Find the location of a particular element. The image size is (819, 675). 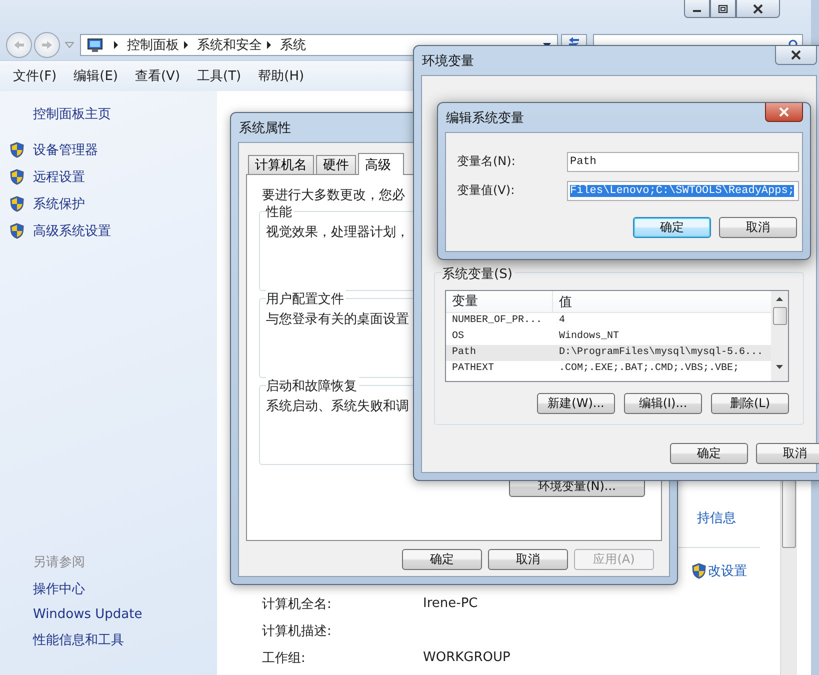

list-row: OS Windows_NT is located at coordinates (608, 337).